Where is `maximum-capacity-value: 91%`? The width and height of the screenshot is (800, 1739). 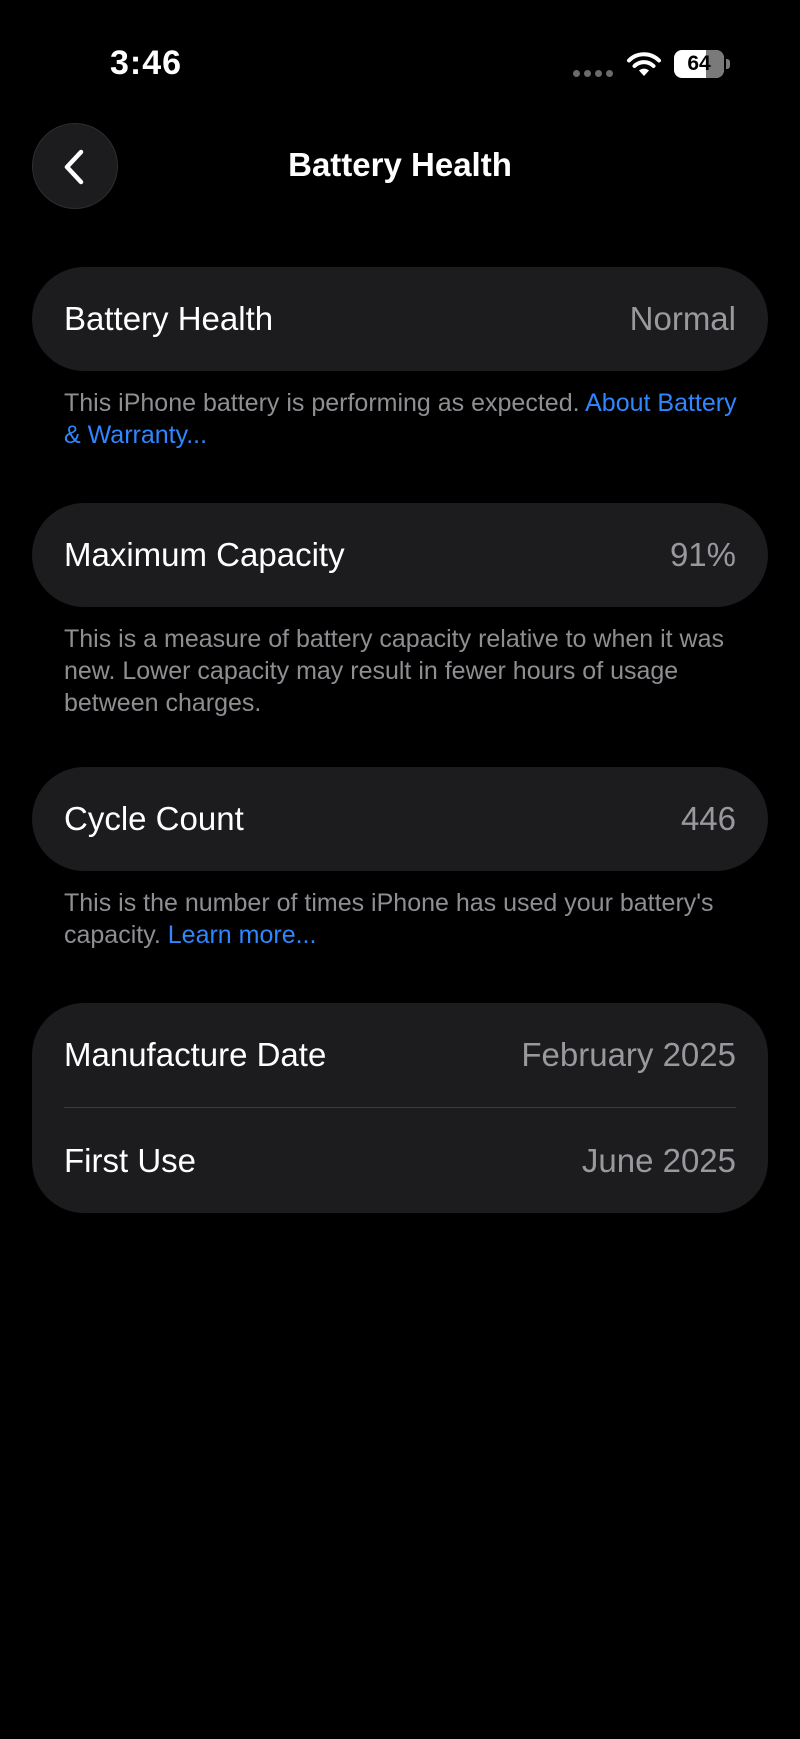
maximum-capacity-value: 91% is located at coordinates (702, 554).